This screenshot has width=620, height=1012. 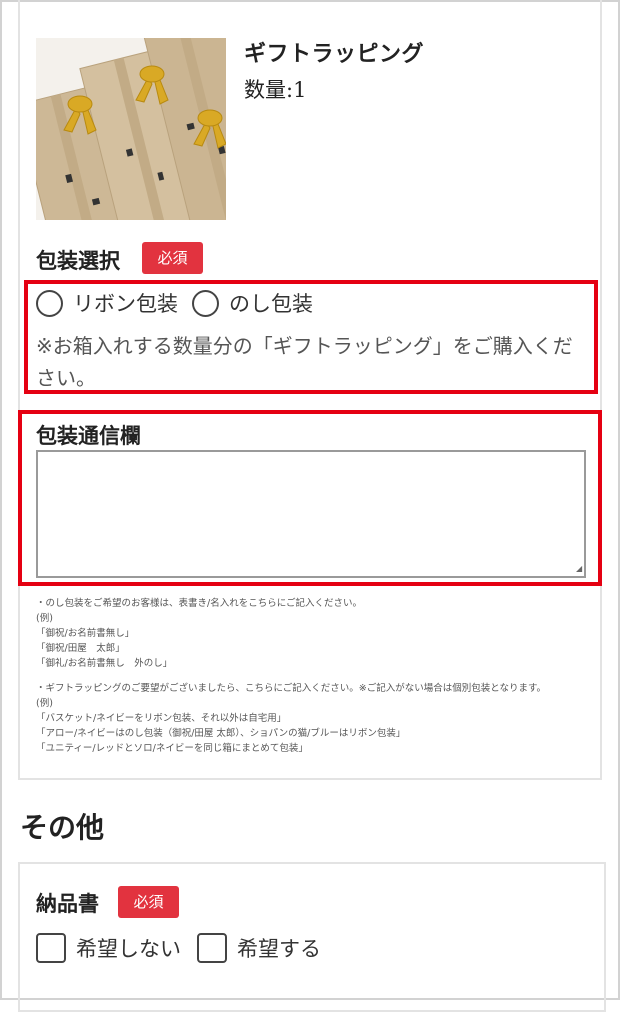 I want to click on instruction-gap, so click(x=316, y=676).